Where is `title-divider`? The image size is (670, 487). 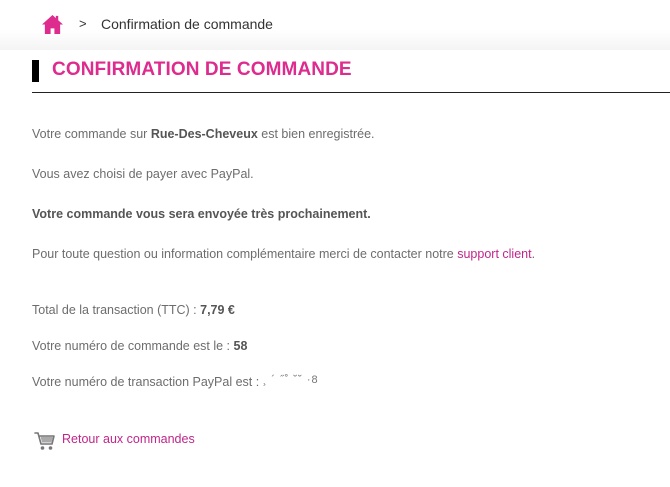
title-divider is located at coordinates (351, 92).